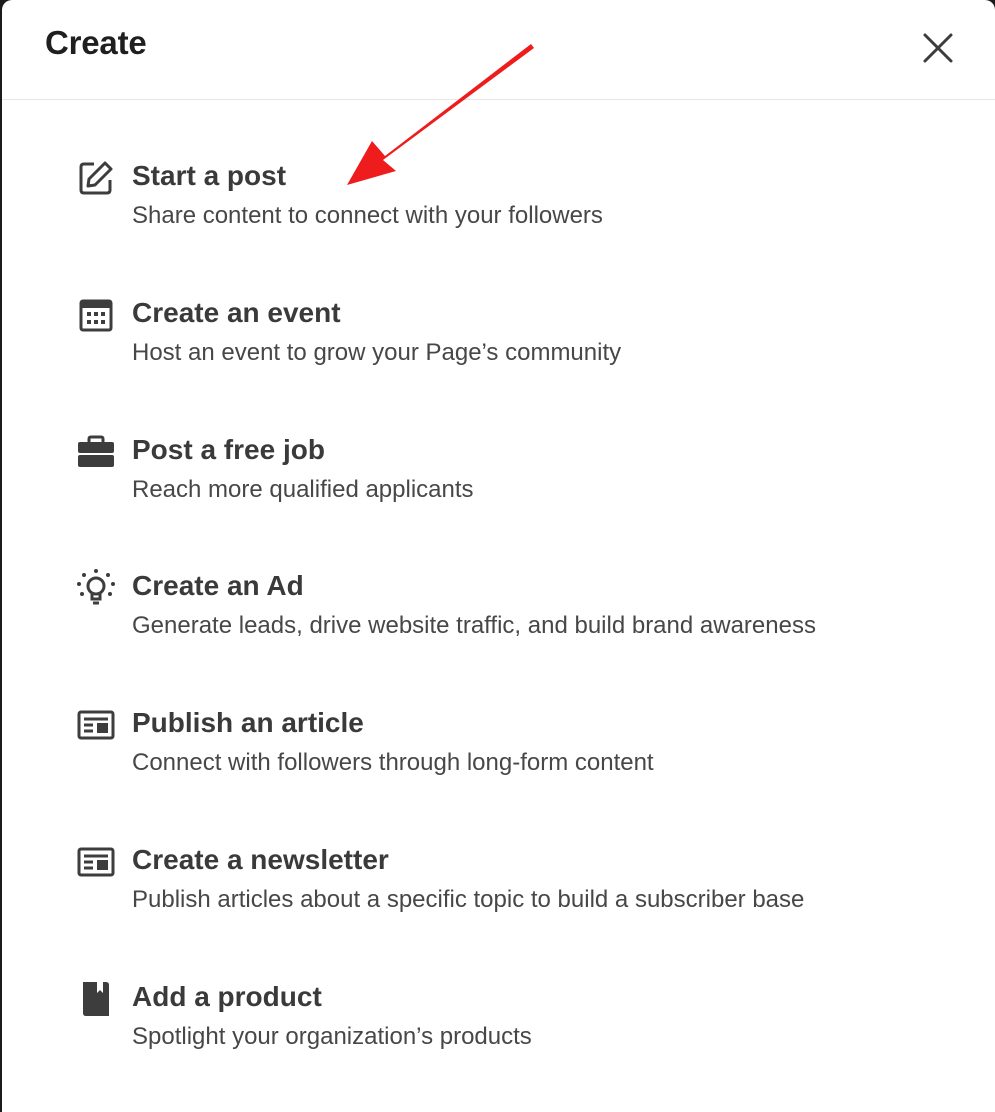 Image resolution: width=995 pixels, height=1112 pixels. What do you see at coordinates (96, 862) in the screenshot?
I see `newsletter-icon` at bounding box center [96, 862].